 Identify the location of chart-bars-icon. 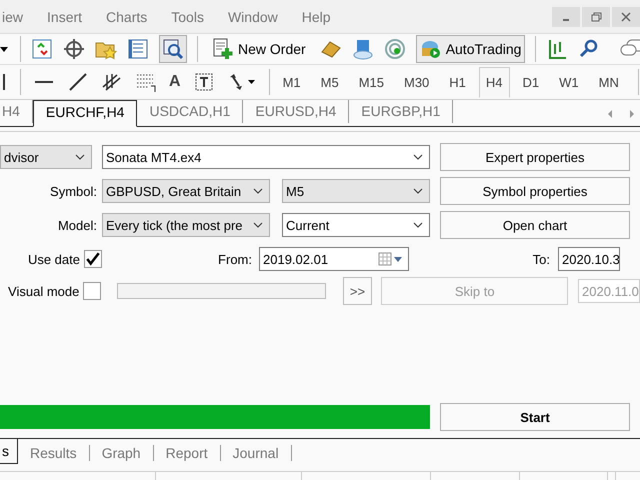
(557, 49).